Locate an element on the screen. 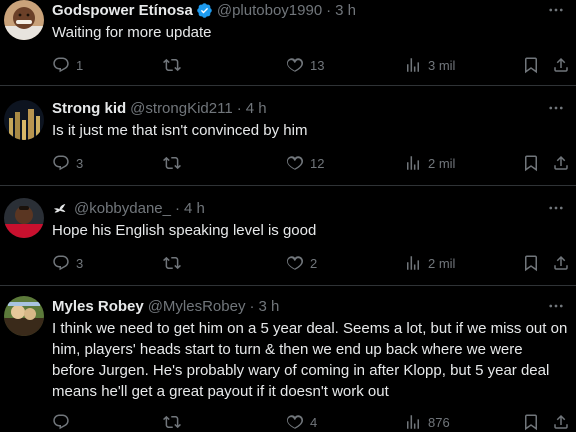 The width and height of the screenshot is (576, 432). like-button: 13 is located at coordinates (305, 65).